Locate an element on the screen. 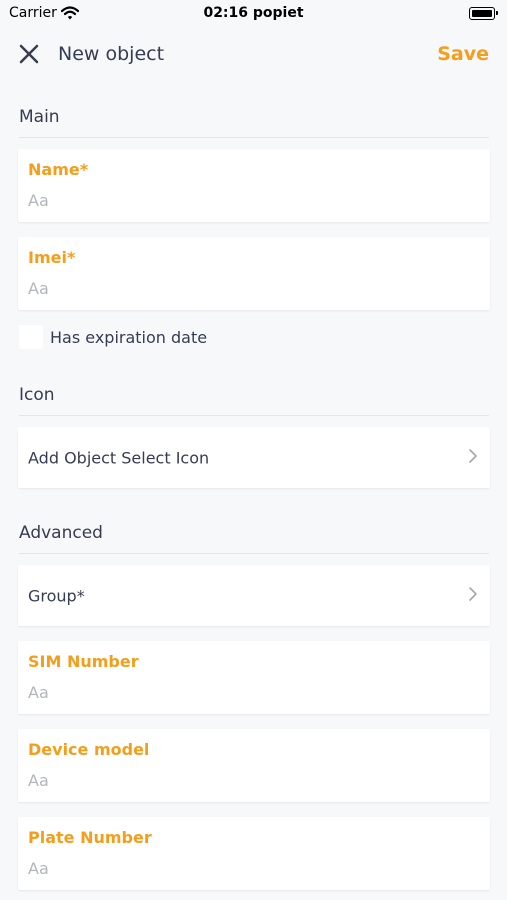 The image size is (507, 900). device-model-field-label: Device model is located at coordinates (89, 749).